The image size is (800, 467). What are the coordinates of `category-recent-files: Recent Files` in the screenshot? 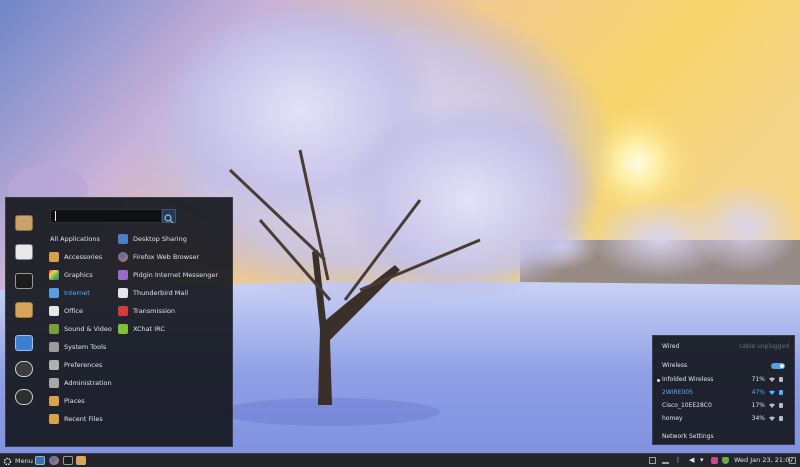 It's located at (76, 419).